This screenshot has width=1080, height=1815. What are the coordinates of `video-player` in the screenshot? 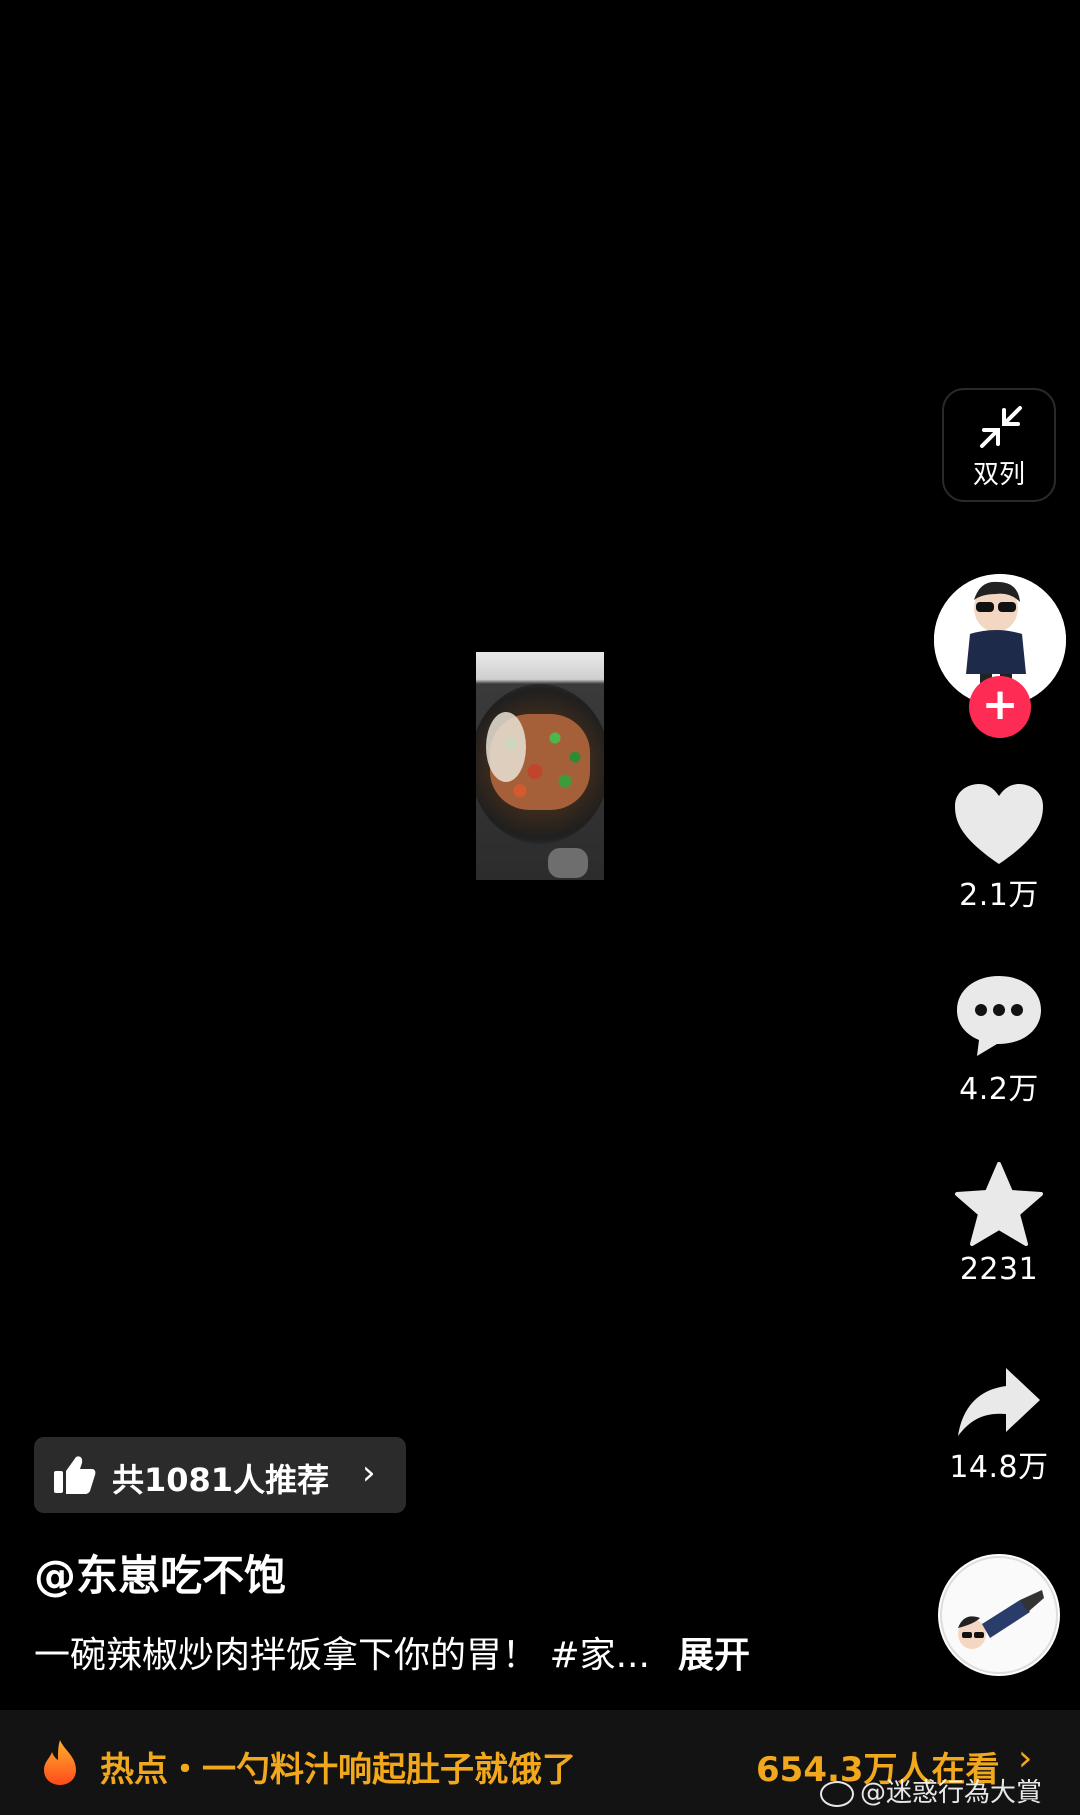 It's located at (540, 766).